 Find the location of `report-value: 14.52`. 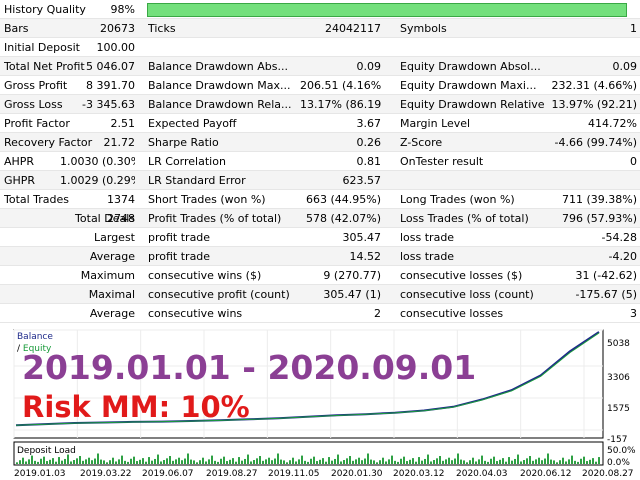

report-value: 14.52 is located at coordinates (365, 256).